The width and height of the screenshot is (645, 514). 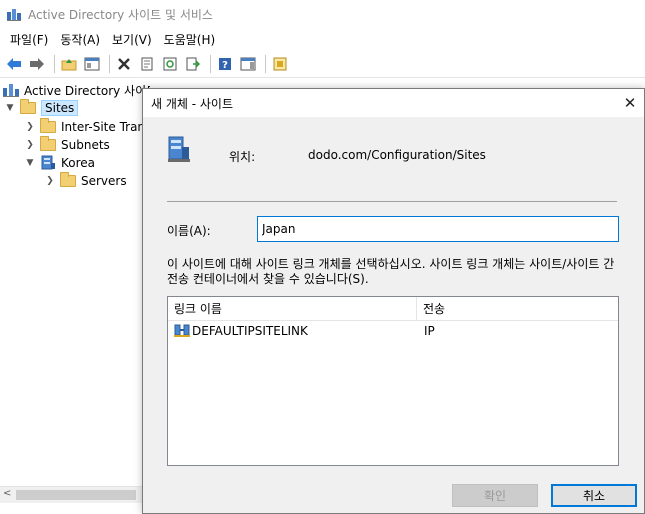 What do you see at coordinates (280, 64) in the screenshot?
I see `new-site-icon` at bounding box center [280, 64].